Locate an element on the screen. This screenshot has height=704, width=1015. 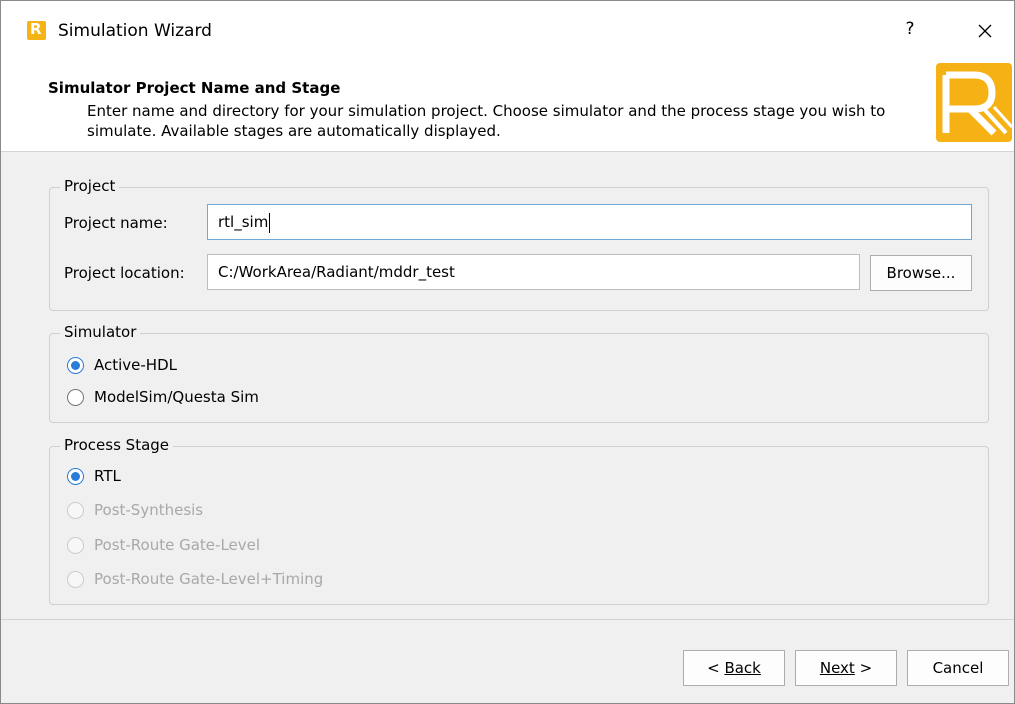
radiant-logo is located at coordinates (975, 102).